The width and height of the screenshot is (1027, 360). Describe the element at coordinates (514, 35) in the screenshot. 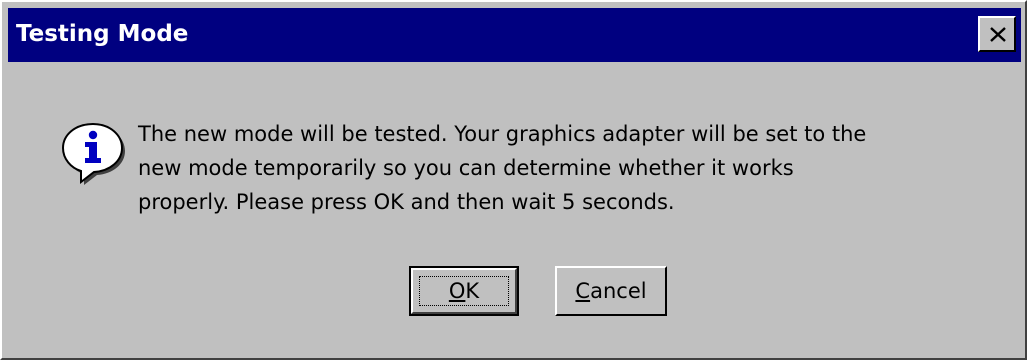

I see `title-bar: Testing Mode` at that location.